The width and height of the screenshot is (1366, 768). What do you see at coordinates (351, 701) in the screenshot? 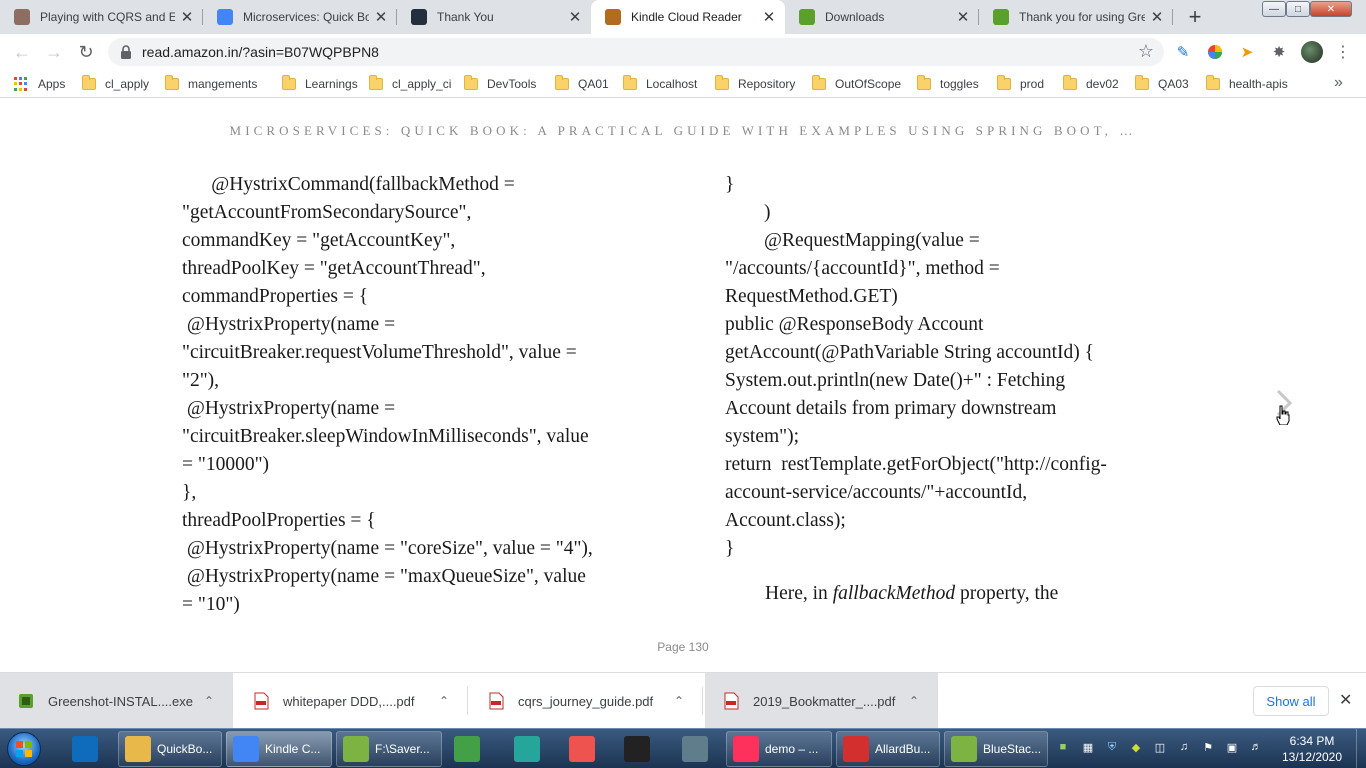
I see `download-item: whitepaper DDD,....pdf ⌃` at bounding box center [351, 701].